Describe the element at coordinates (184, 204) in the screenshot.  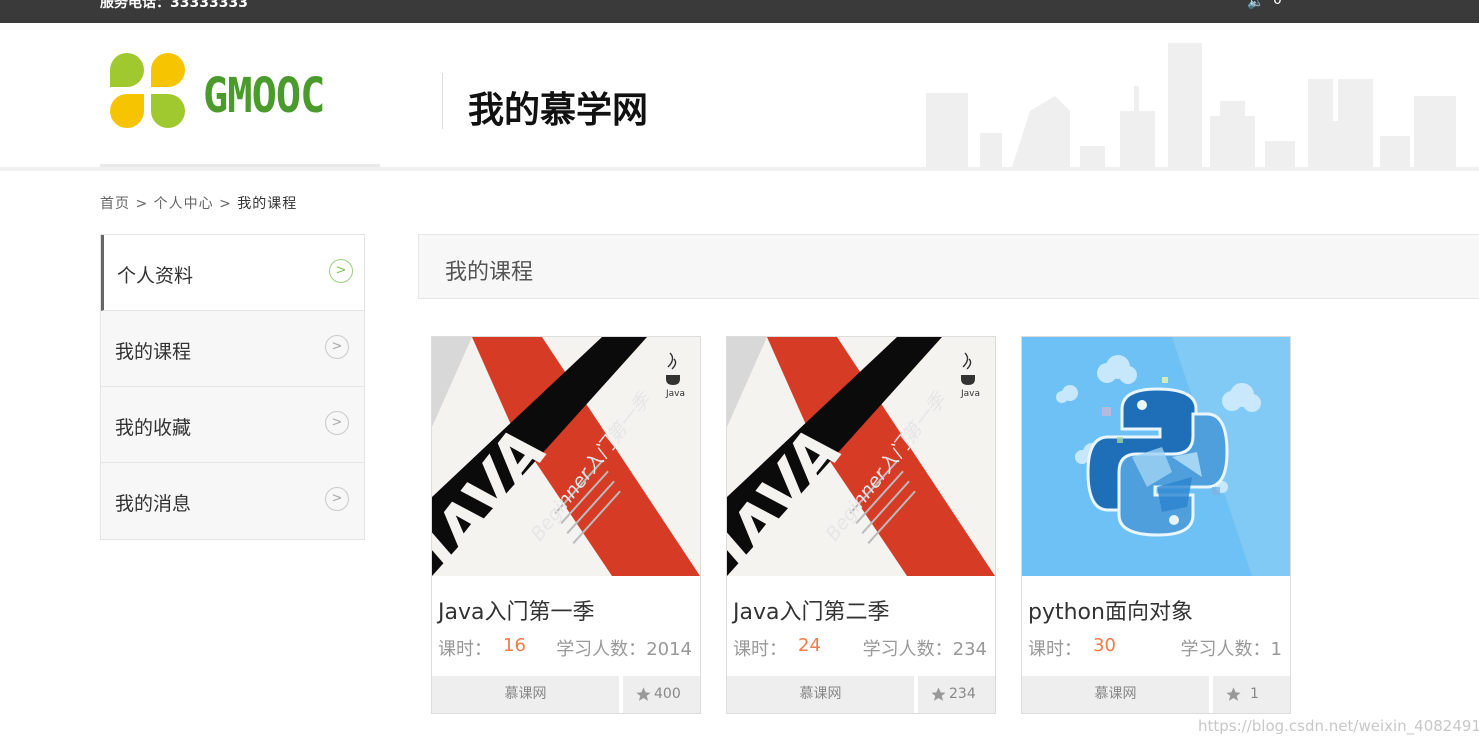
I see `breadcrumb-personal-center: 个人中心` at that location.